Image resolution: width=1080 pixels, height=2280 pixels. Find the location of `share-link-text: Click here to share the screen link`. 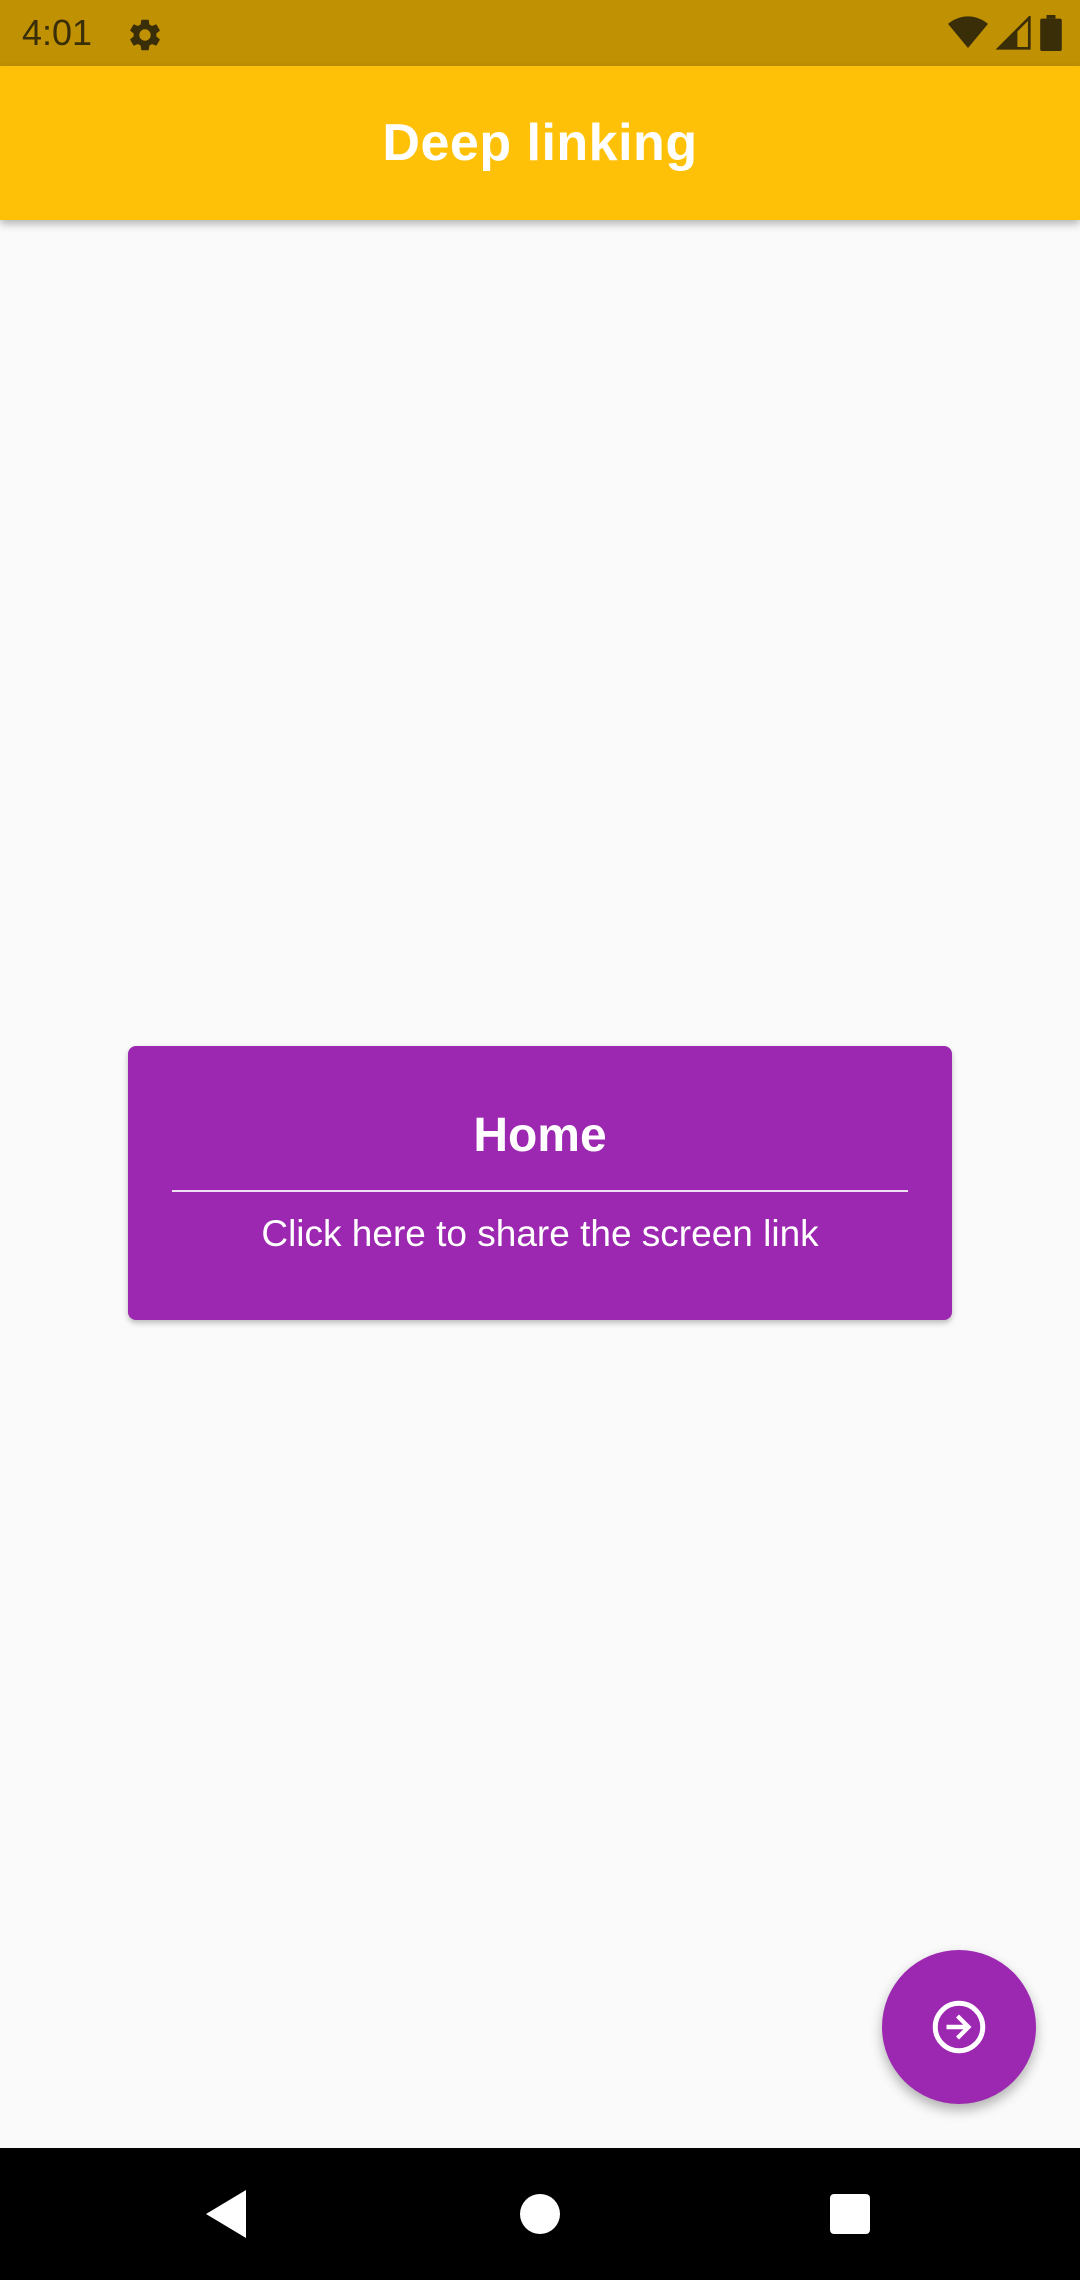

share-link-text: Click here to share the screen link is located at coordinates (540, 1233).